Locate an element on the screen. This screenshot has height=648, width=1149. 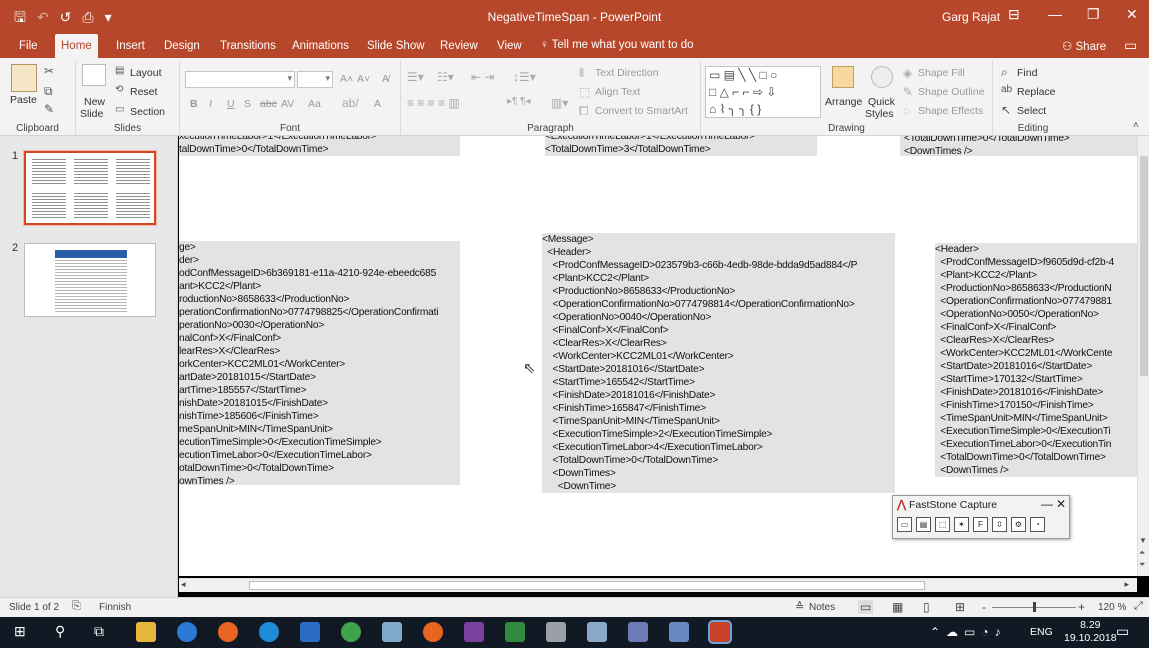
slide-show-icon: ⊞ is located at coordinates (960, 607).